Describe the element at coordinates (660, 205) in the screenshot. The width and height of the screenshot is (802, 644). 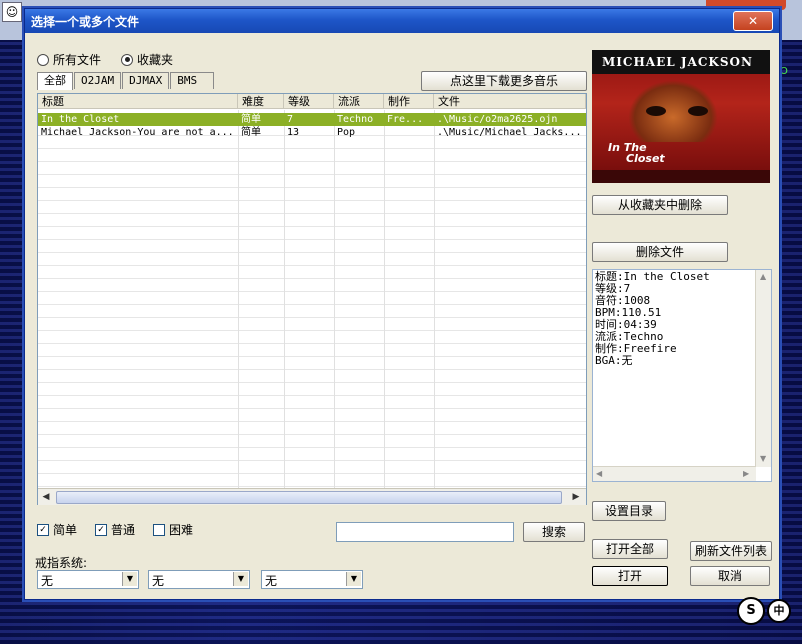
I see `remove-from-favorites-button: 从收藏夹中删除` at that location.